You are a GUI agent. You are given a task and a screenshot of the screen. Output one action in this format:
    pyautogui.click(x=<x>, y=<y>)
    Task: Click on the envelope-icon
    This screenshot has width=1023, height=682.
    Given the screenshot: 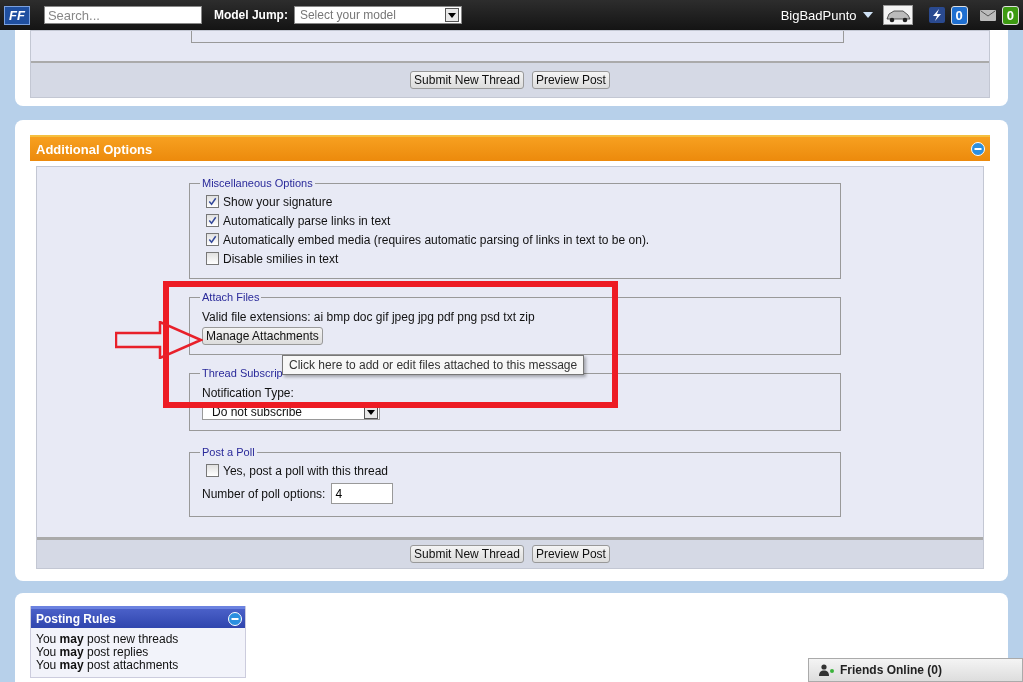 What is the action you would take?
    pyautogui.click(x=987, y=15)
    